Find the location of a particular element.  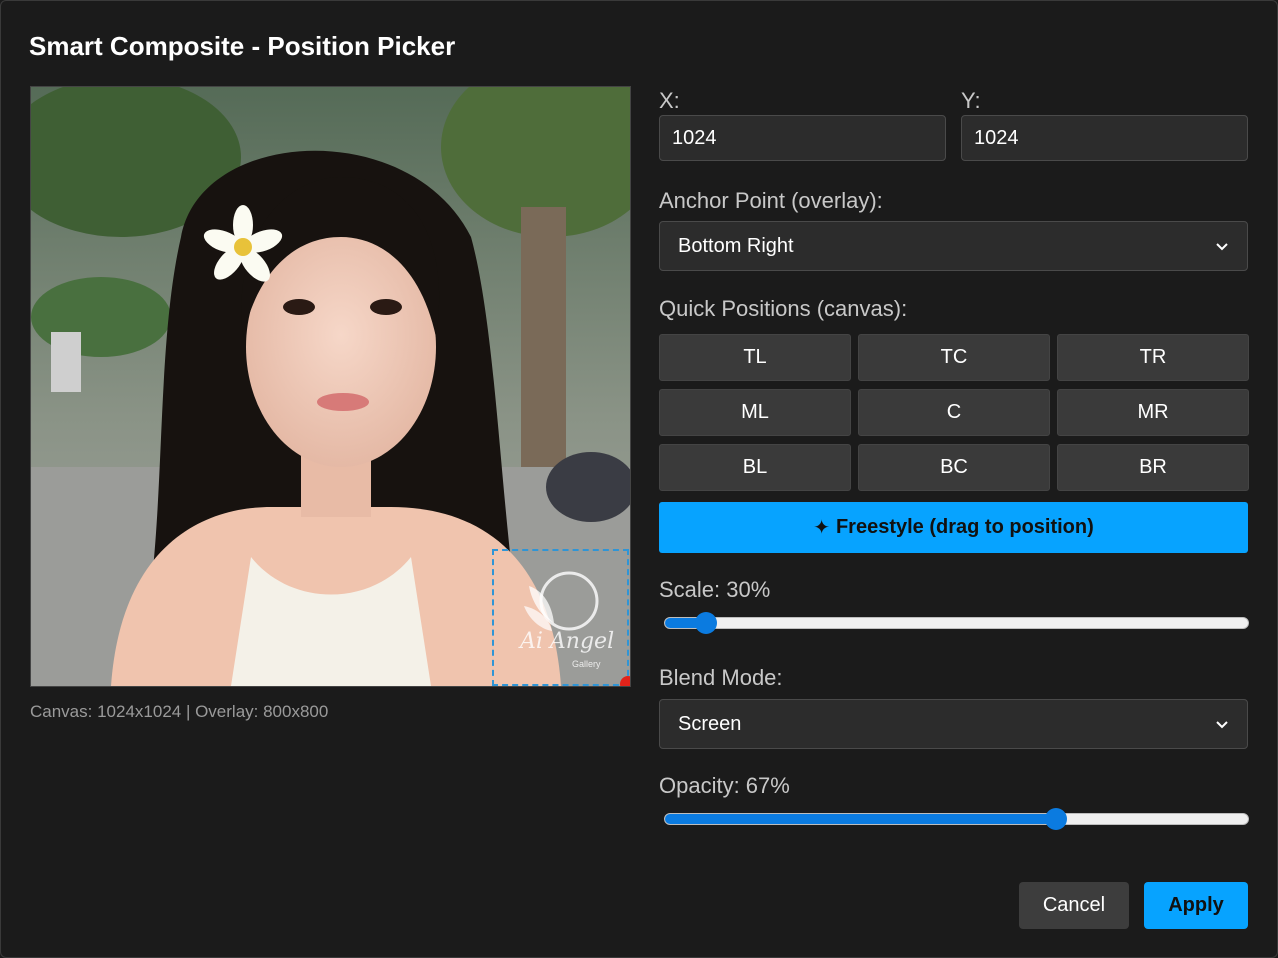

overlay-placement-box: Ai Angel Gallery is located at coordinates (560, 617).